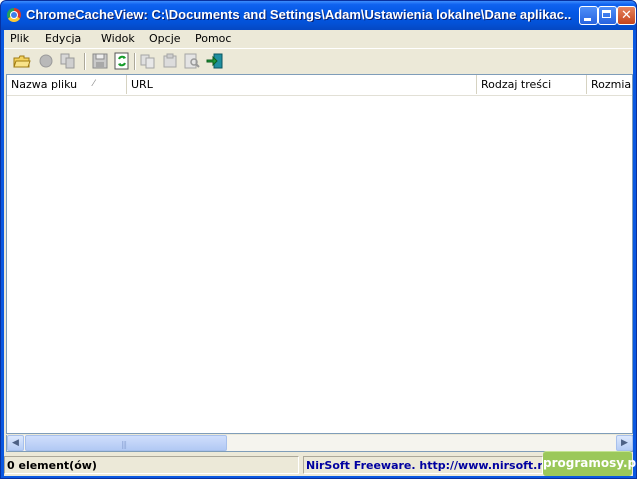  I want to click on scroll-right-icon: ▶, so click(624, 443).